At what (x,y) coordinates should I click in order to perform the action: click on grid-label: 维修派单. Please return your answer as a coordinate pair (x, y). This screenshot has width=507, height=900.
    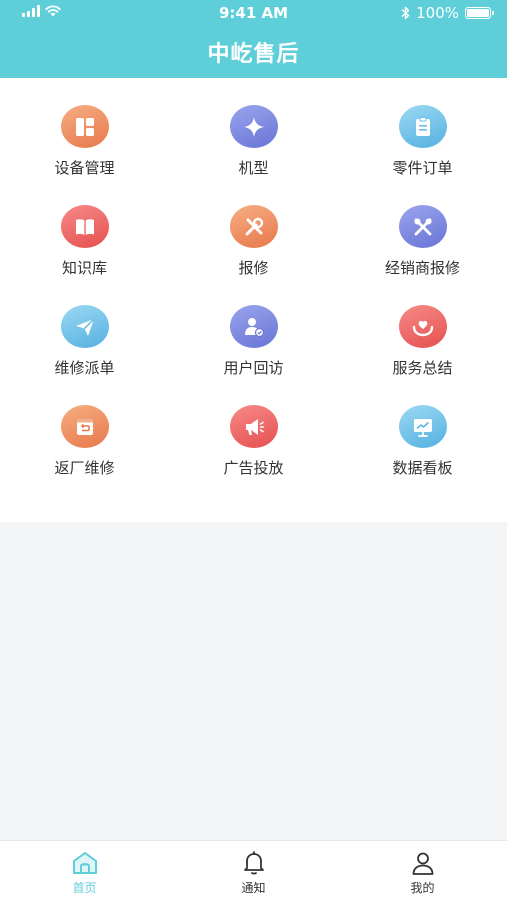
    Looking at the image, I should click on (84, 368).